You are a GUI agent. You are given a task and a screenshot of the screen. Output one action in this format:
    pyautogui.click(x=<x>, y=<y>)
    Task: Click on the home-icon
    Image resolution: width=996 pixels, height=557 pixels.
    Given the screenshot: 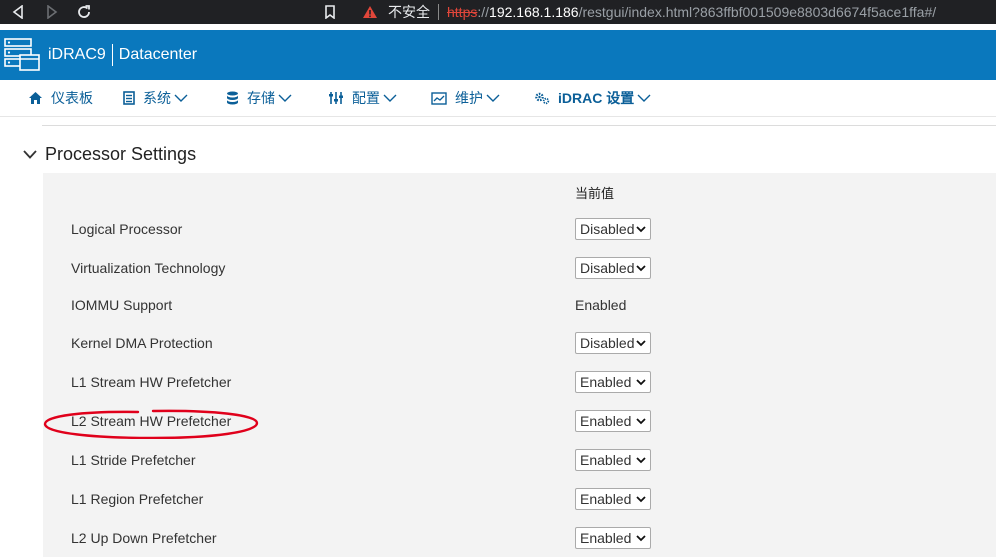 What is the action you would take?
    pyautogui.click(x=35, y=98)
    